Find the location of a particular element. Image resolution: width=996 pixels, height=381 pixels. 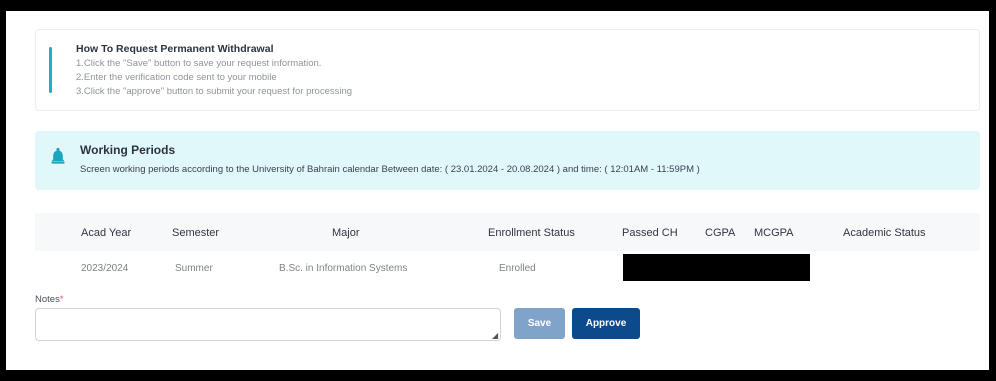

bell-icon is located at coordinates (58, 158).